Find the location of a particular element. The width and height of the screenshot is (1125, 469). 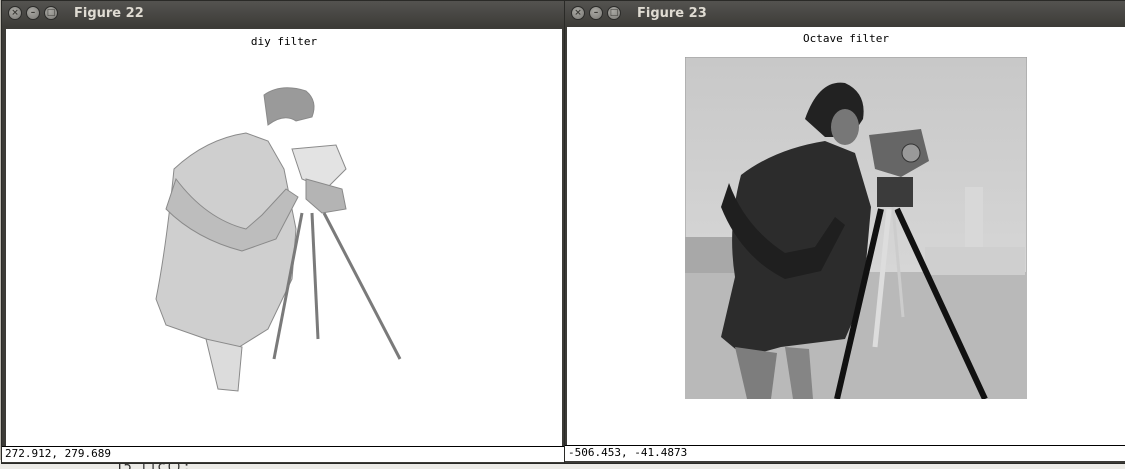

figure-23-titlebar: × – □ Figure 23 is located at coordinates (845, 14).